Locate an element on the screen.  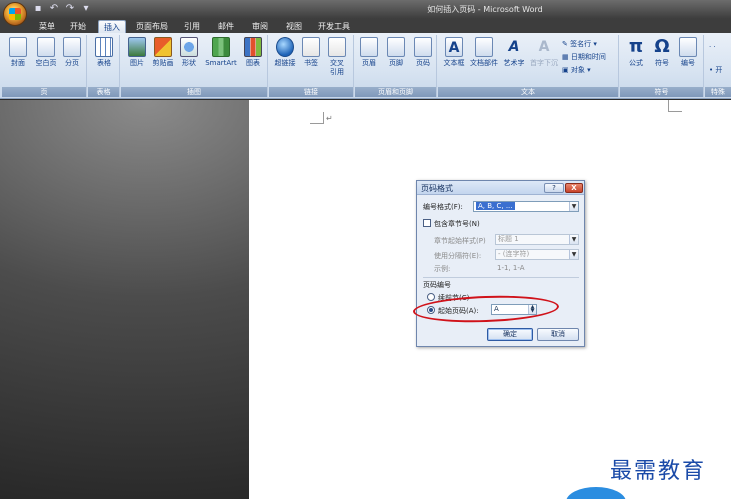
dialog-title-bar: 页码格式 ? X is located at coordinates (500, 188).